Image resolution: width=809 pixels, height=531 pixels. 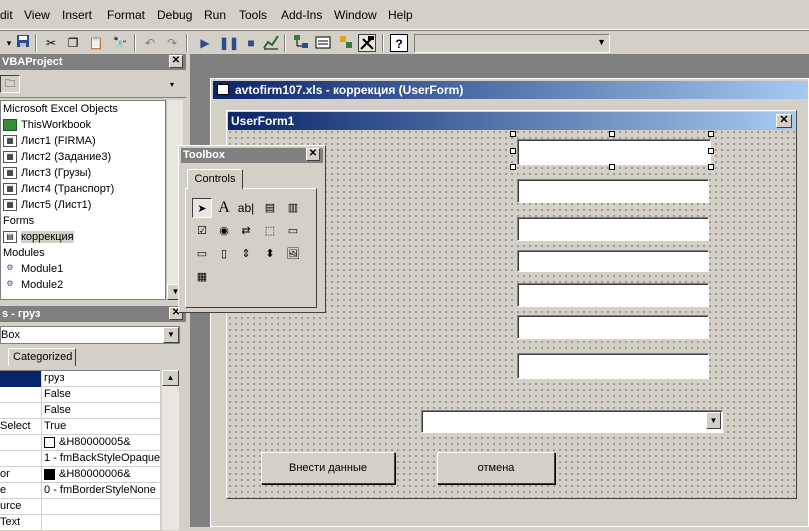 I want to click on tree-item: ⚙ Module2, so click(x=33, y=285).